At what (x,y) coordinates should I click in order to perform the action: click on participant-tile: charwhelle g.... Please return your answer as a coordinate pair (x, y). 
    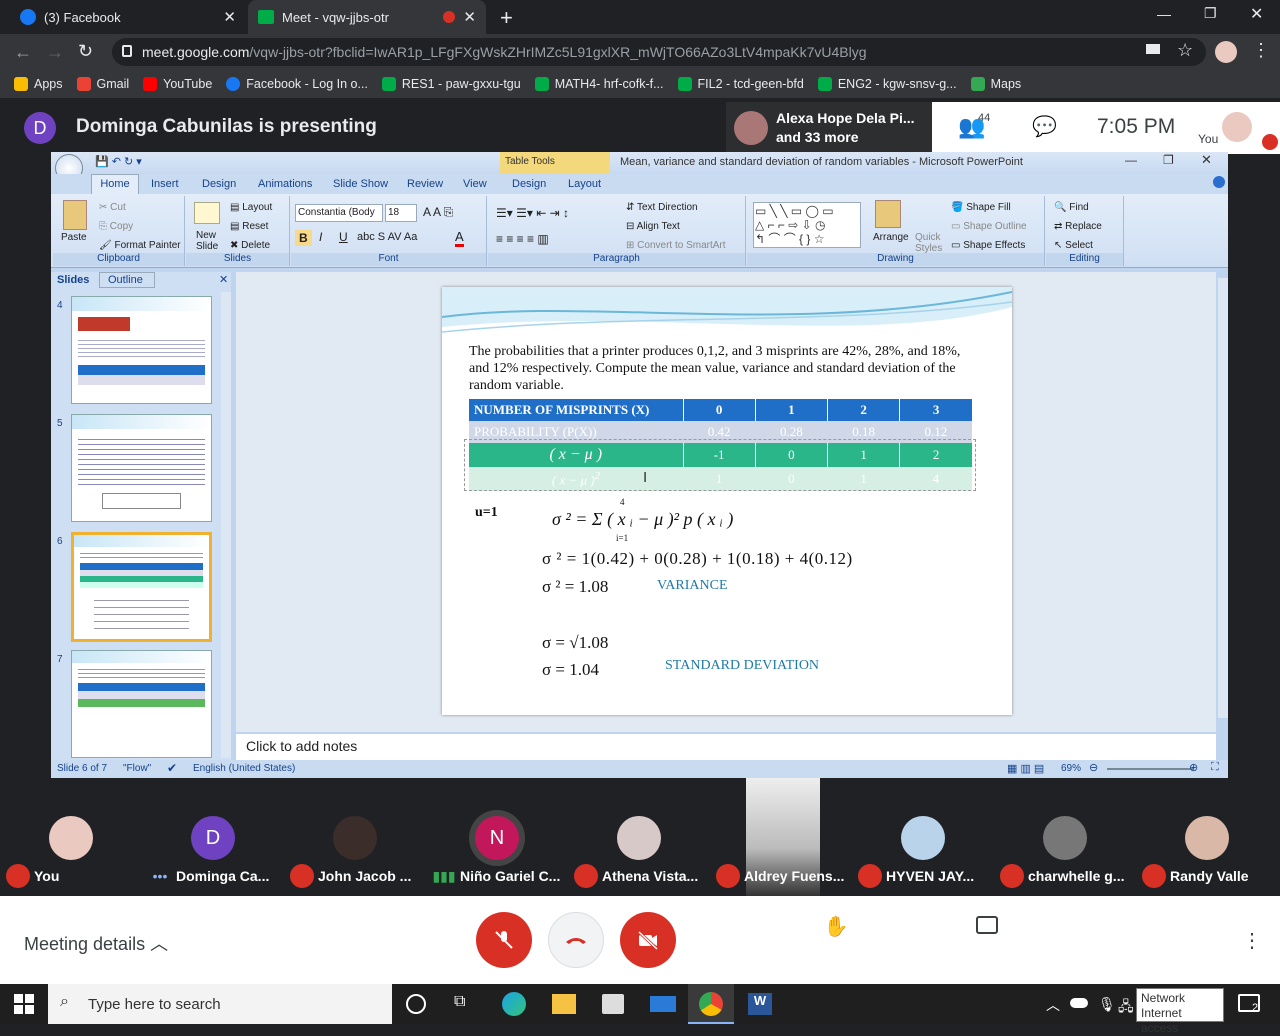
    Looking at the image, I should click on (1065, 852).